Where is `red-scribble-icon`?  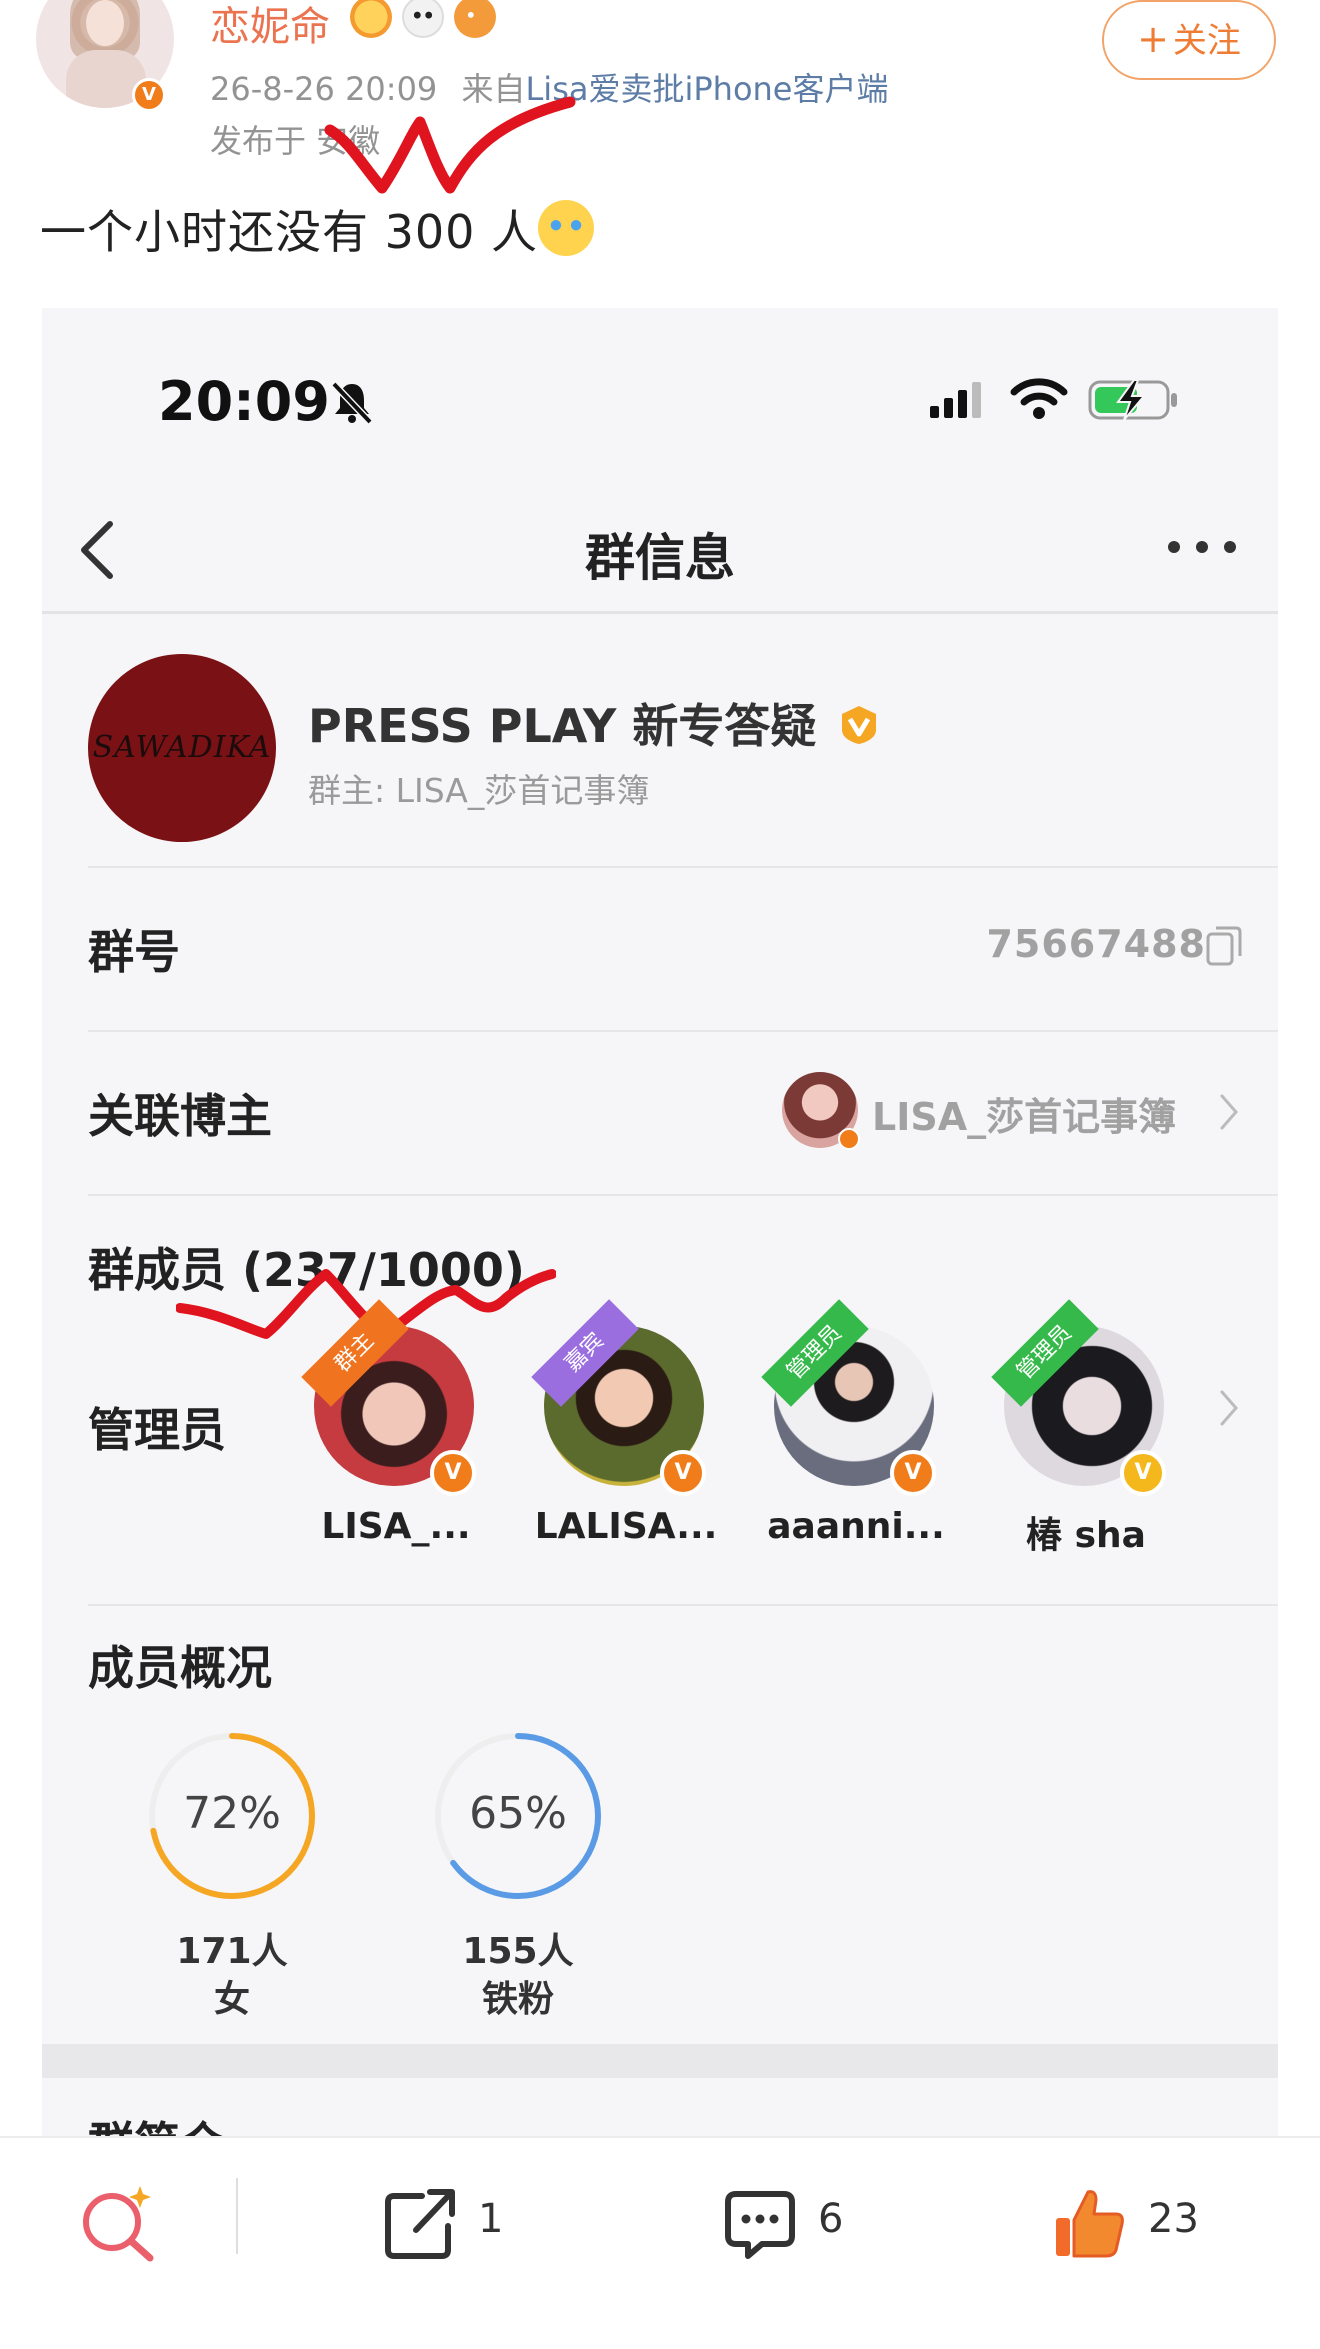 red-scribble-icon is located at coordinates (450, 145).